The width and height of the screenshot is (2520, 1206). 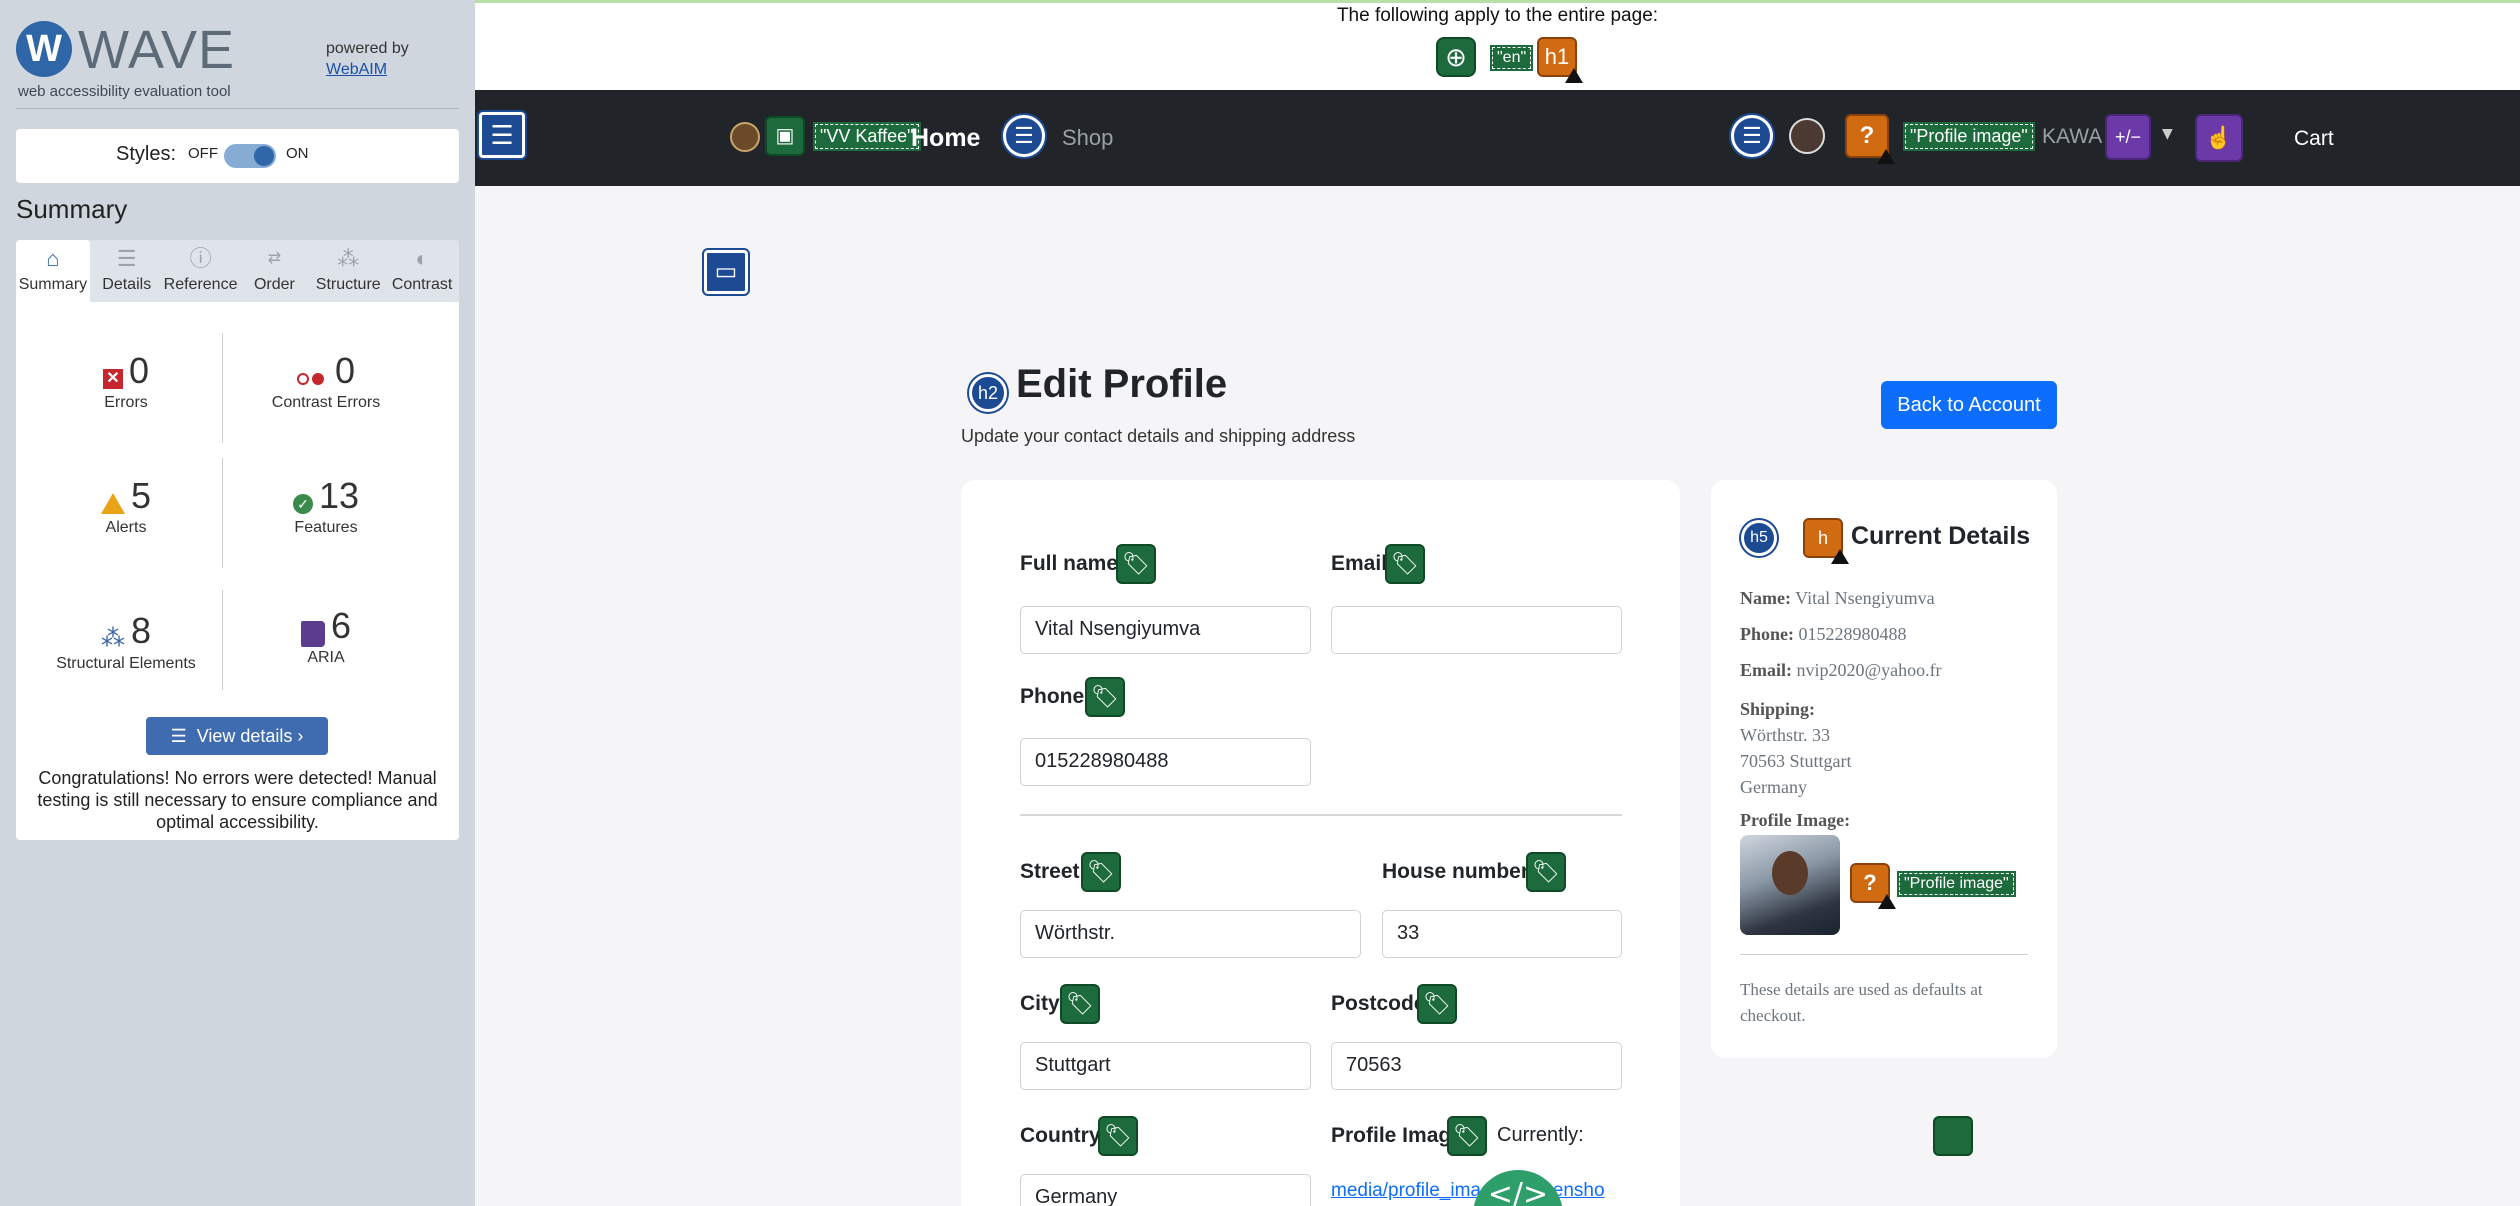 What do you see at coordinates (250, 156) in the screenshot?
I see `styles-toggle` at bounding box center [250, 156].